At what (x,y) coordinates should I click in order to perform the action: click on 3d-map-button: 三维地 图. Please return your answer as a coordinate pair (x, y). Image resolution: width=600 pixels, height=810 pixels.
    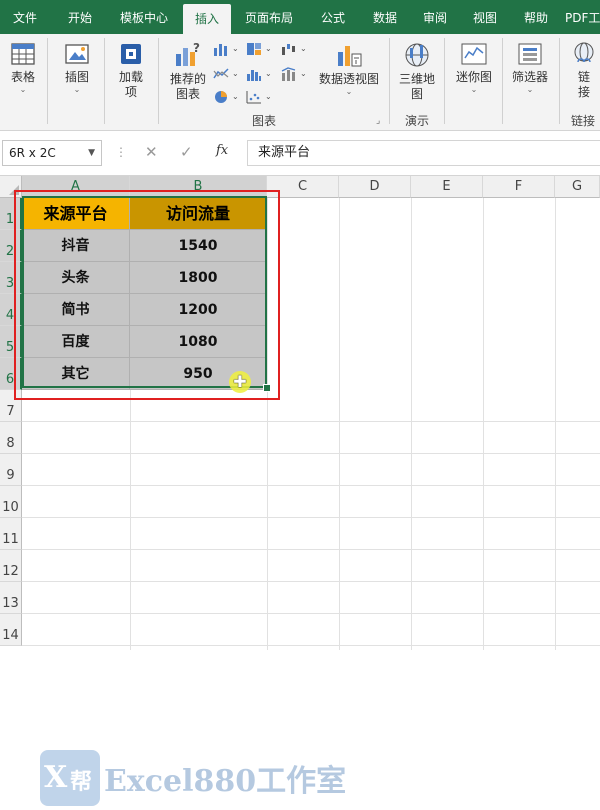
    Looking at the image, I should click on (417, 71).